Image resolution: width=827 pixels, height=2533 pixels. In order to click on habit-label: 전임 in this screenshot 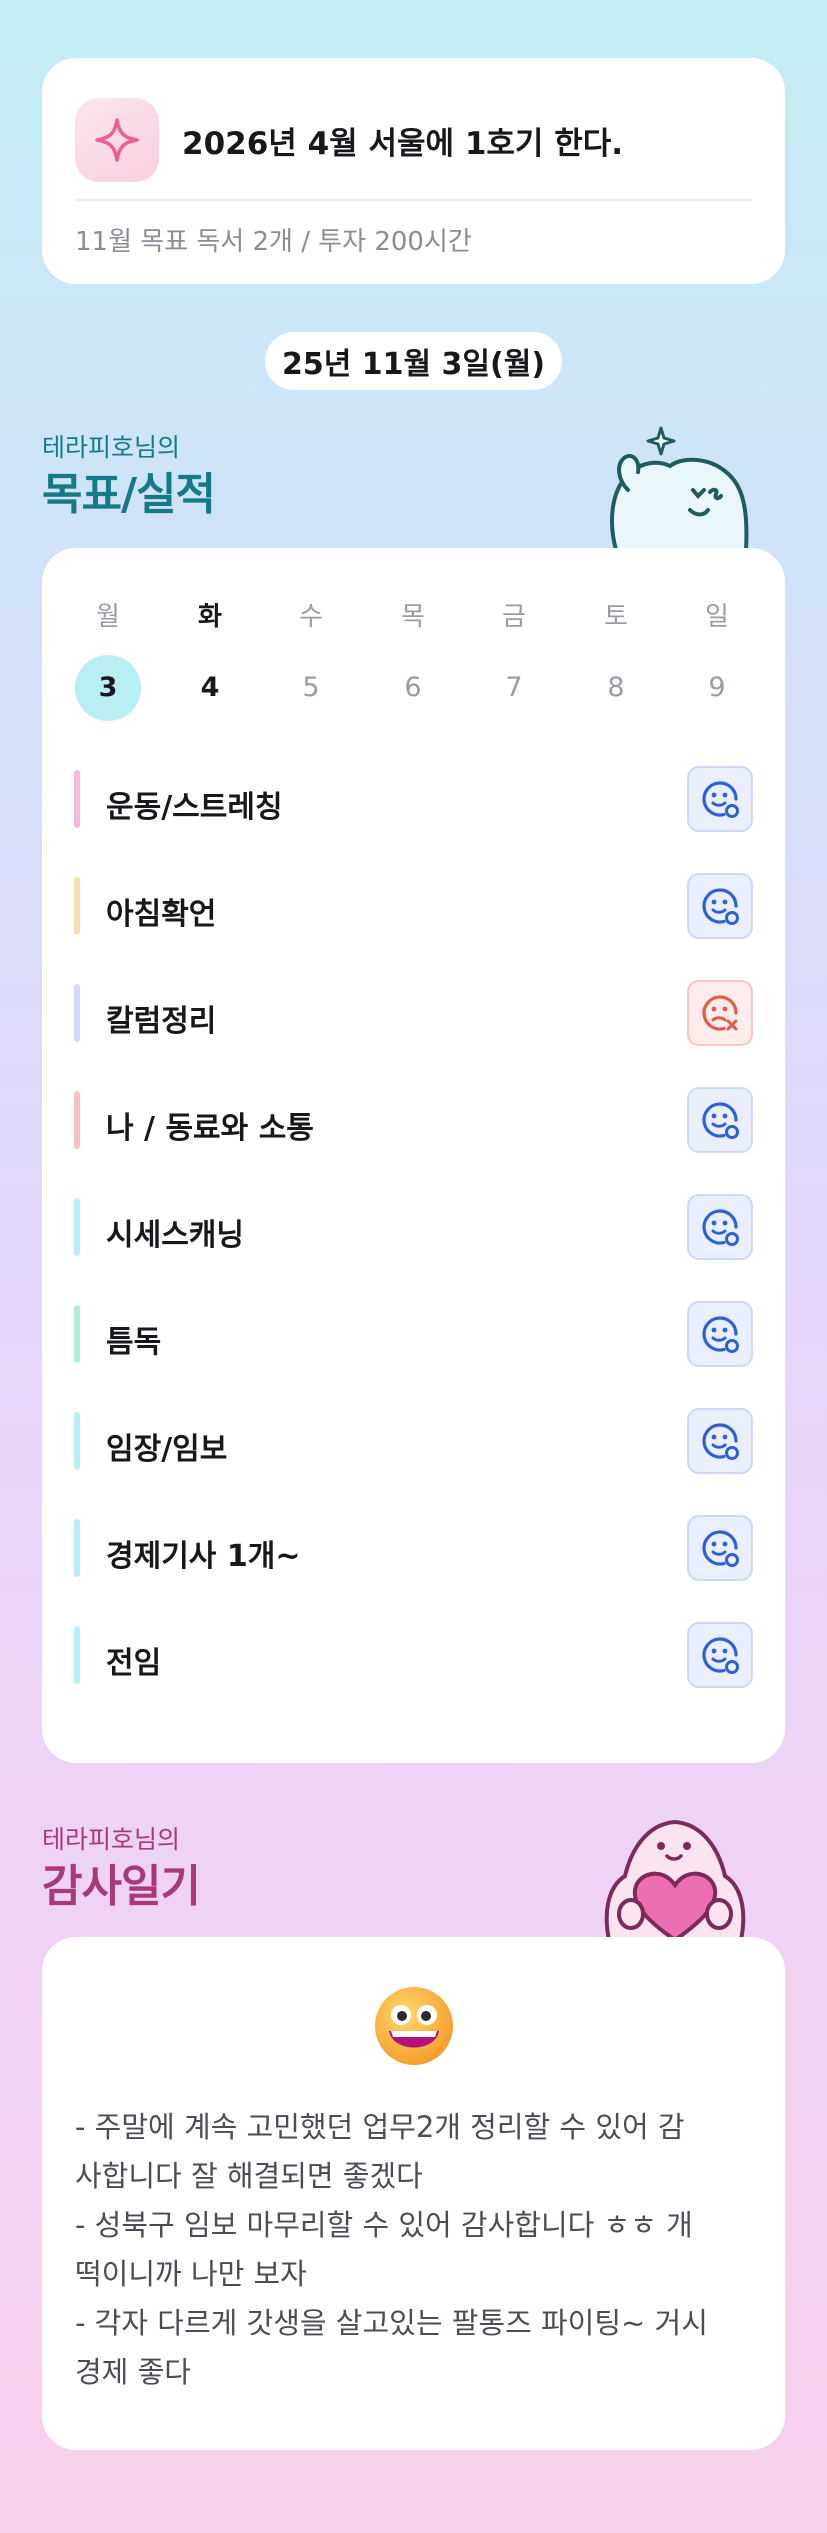, I will do `click(134, 1663)`.